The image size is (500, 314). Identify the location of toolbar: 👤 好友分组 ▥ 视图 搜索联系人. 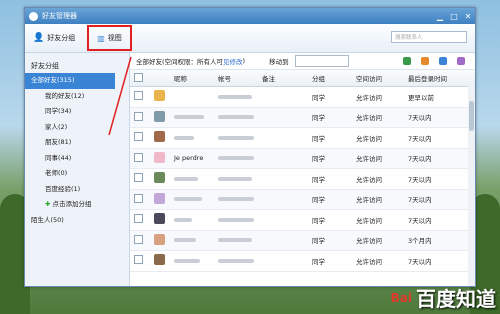
(250, 38).